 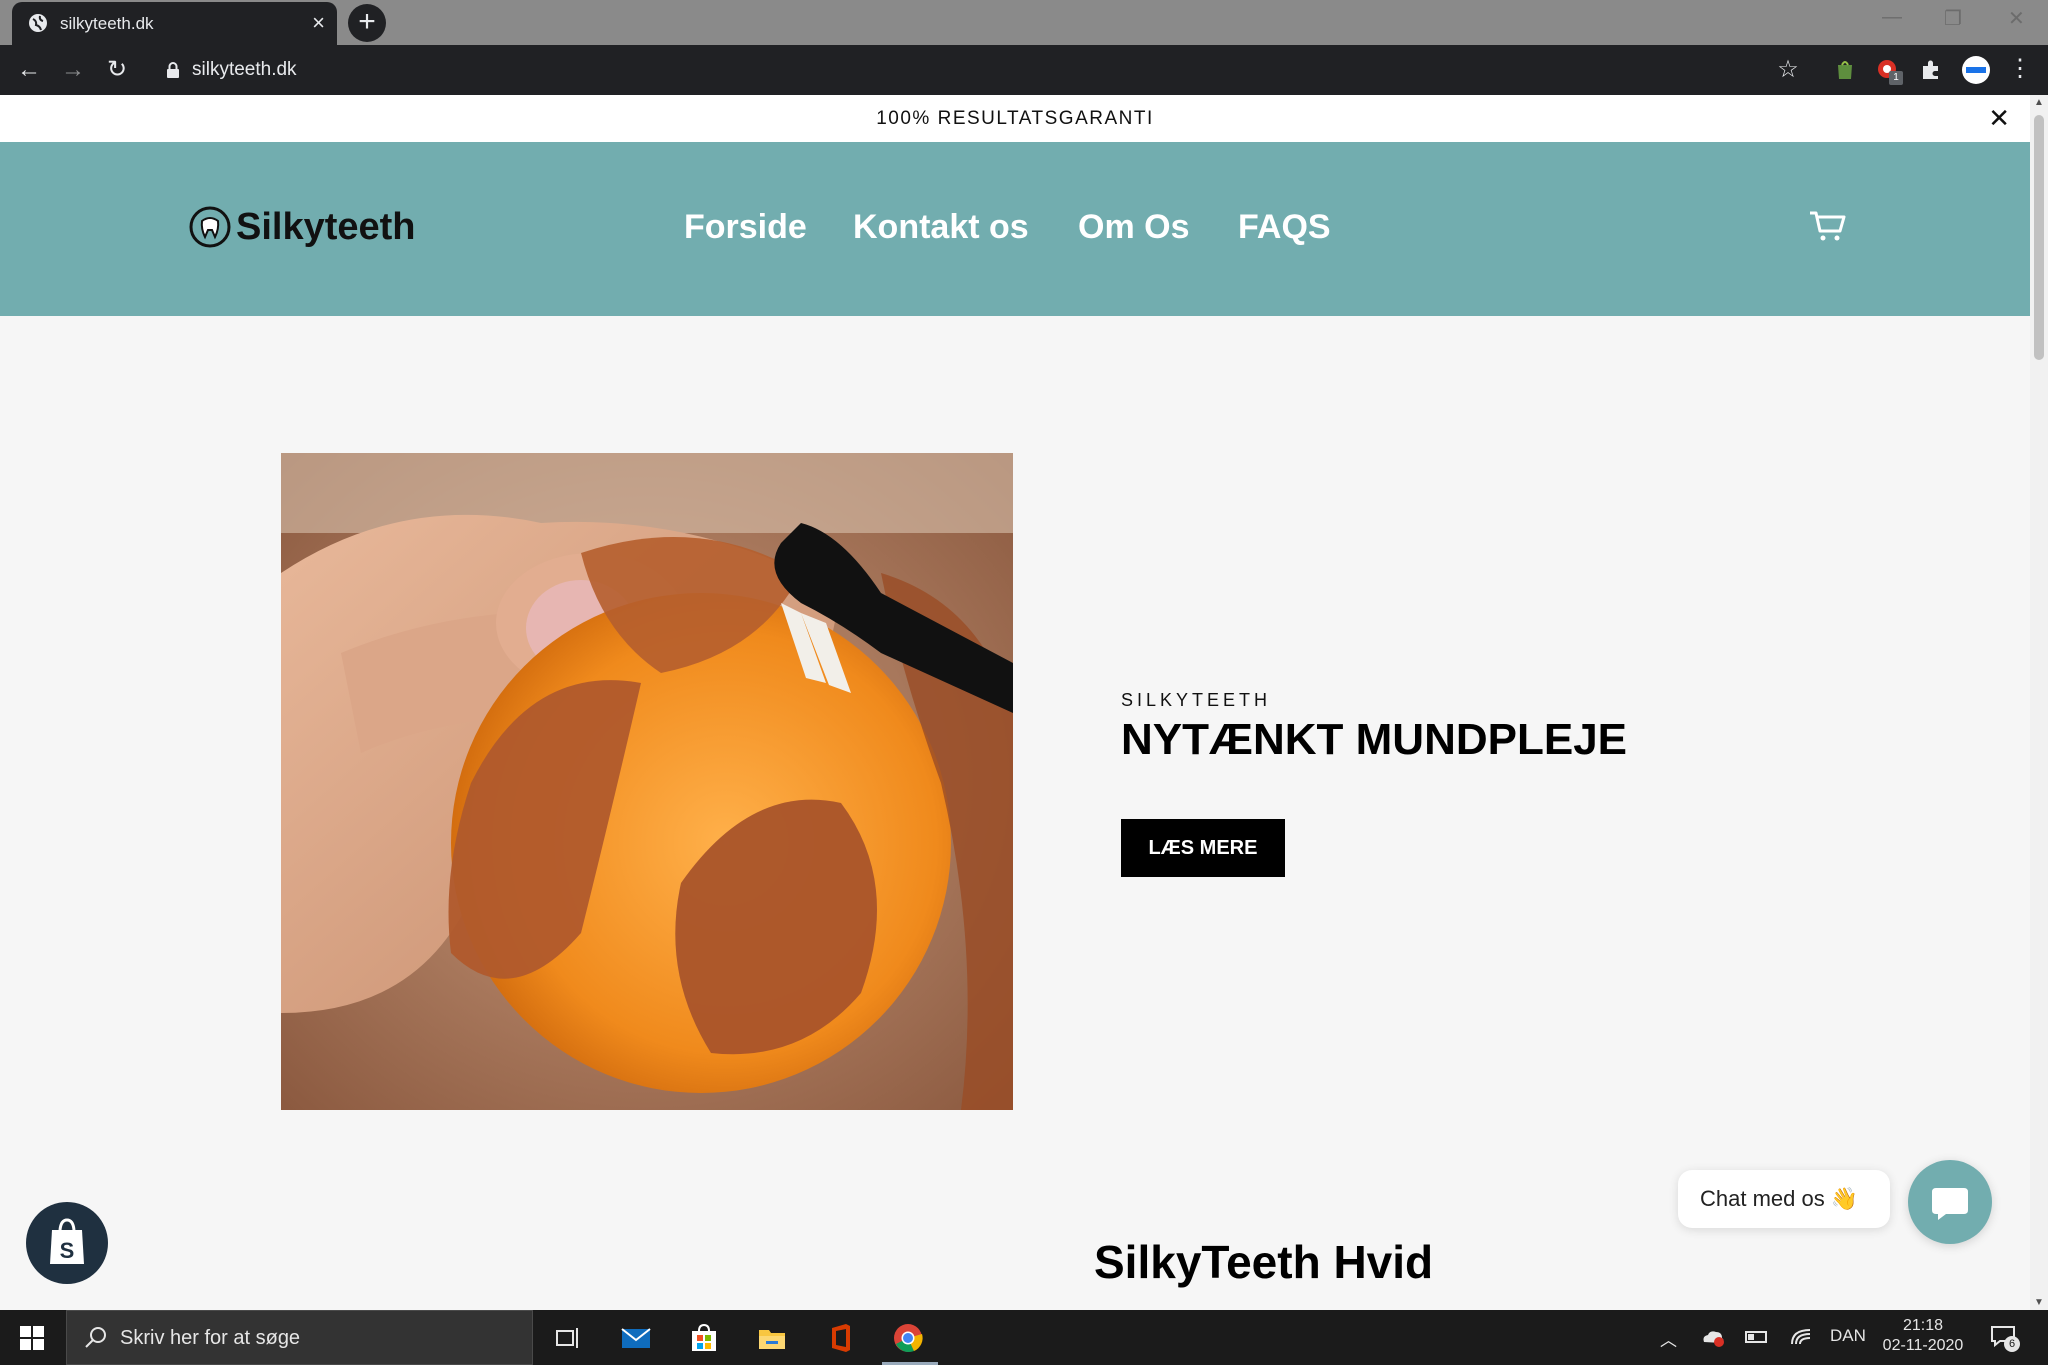 I want to click on page-scrollbar: ▲ ▼, so click(x=2039, y=702).